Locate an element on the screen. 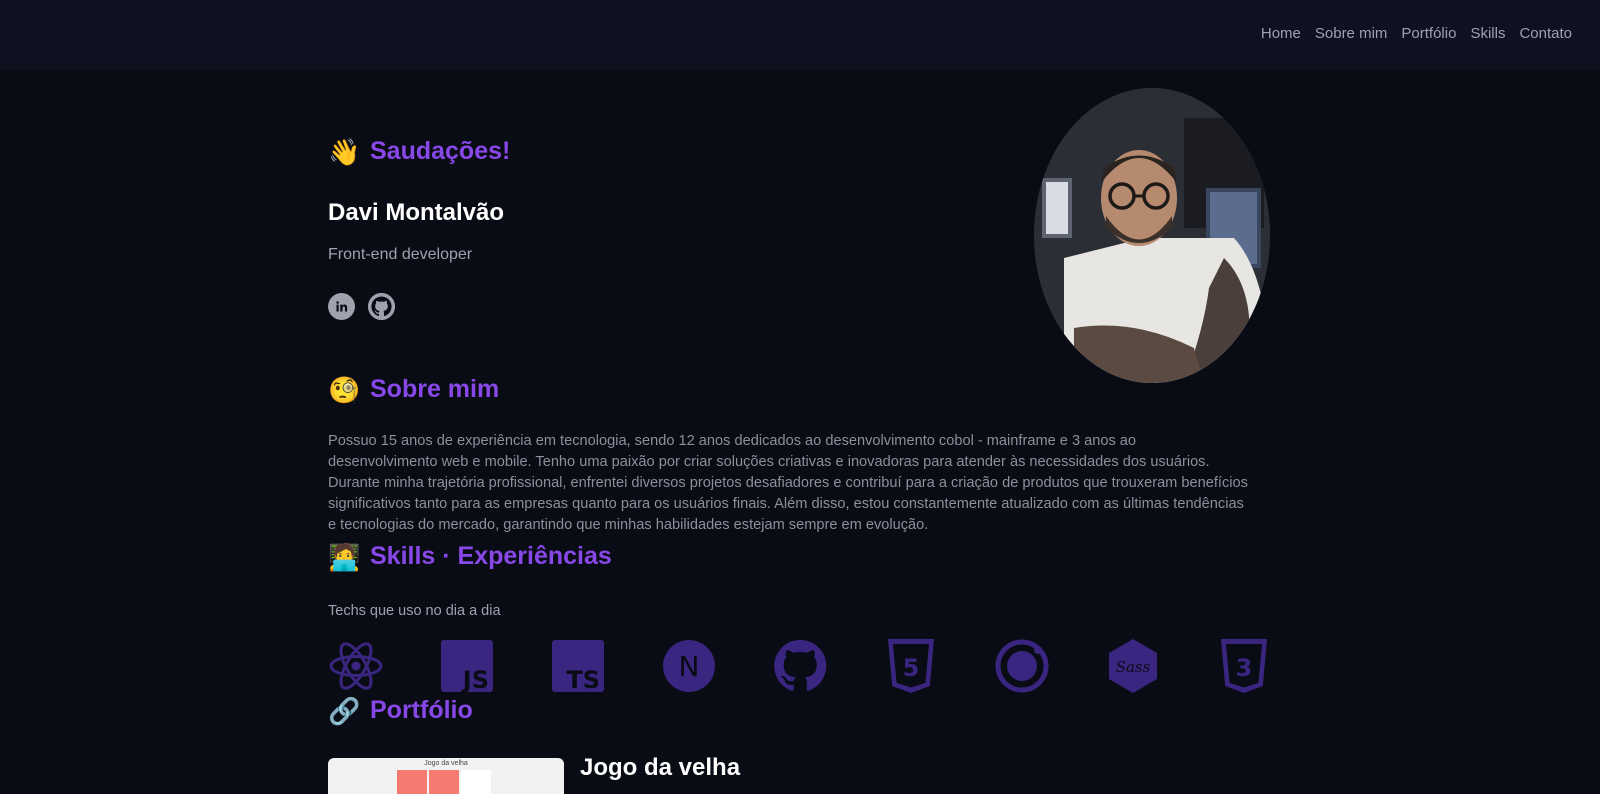  about-title: Sobre mim is located at coordinates (435, 389).